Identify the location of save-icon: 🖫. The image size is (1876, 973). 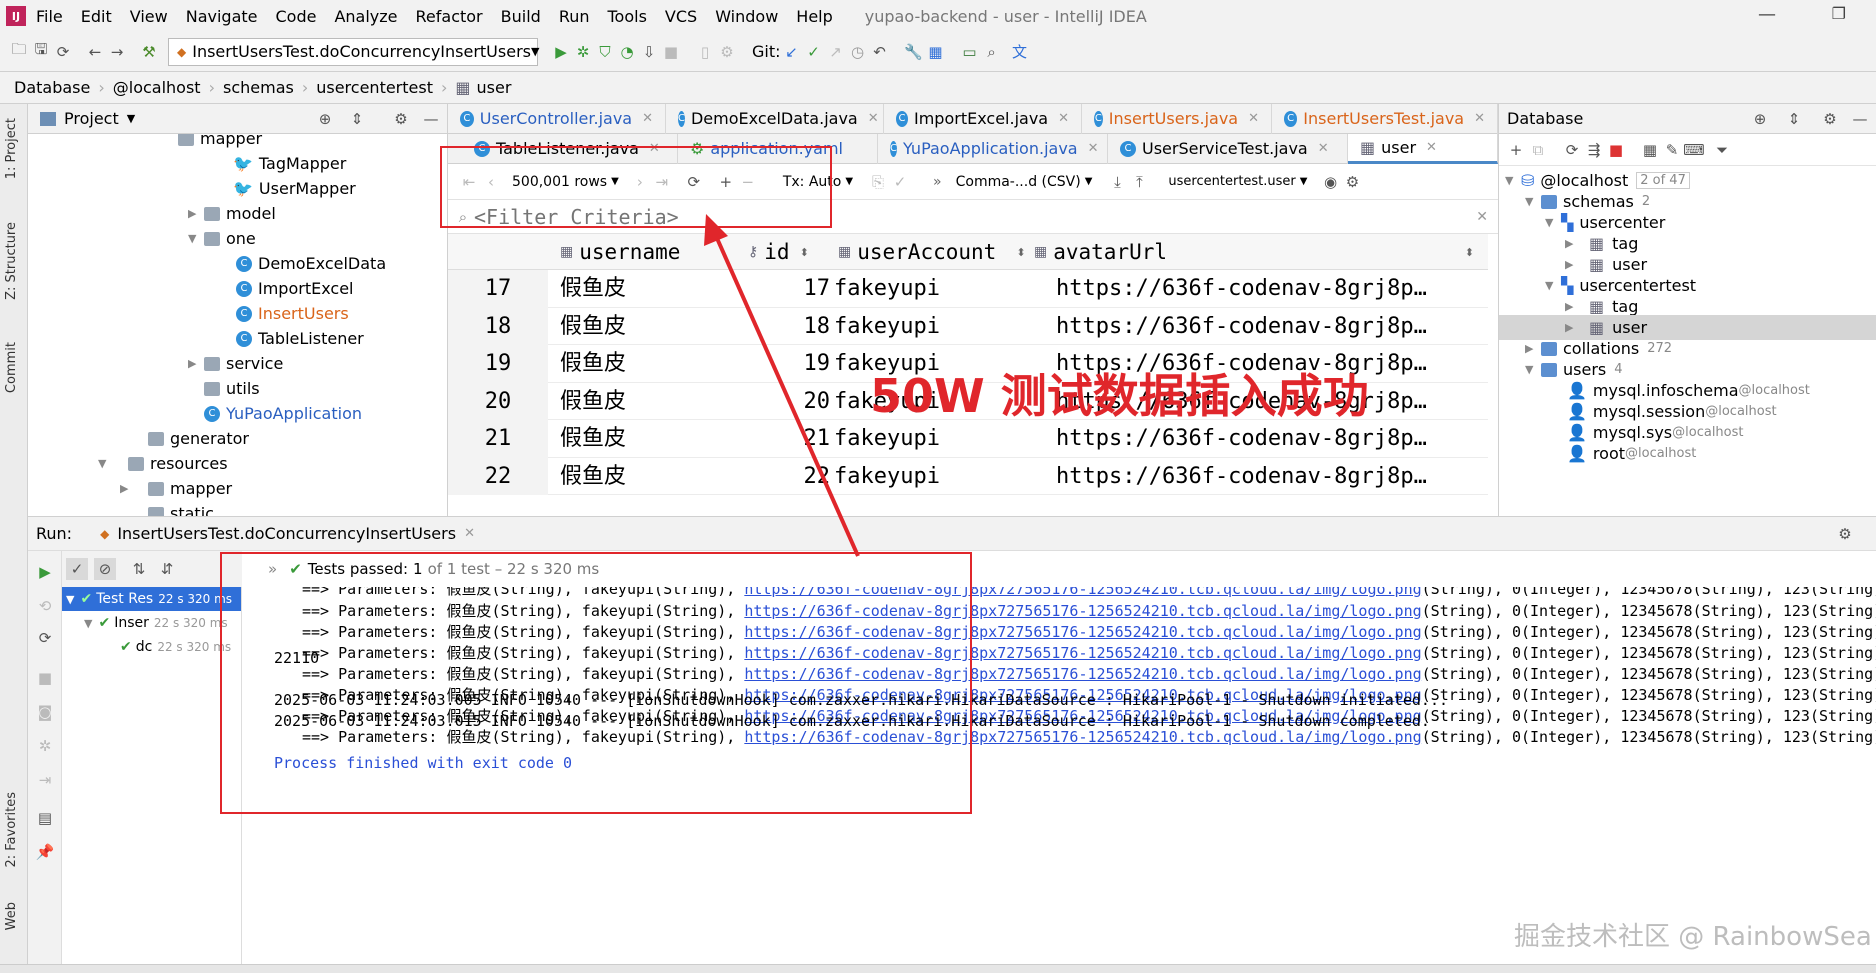
(41, 51).